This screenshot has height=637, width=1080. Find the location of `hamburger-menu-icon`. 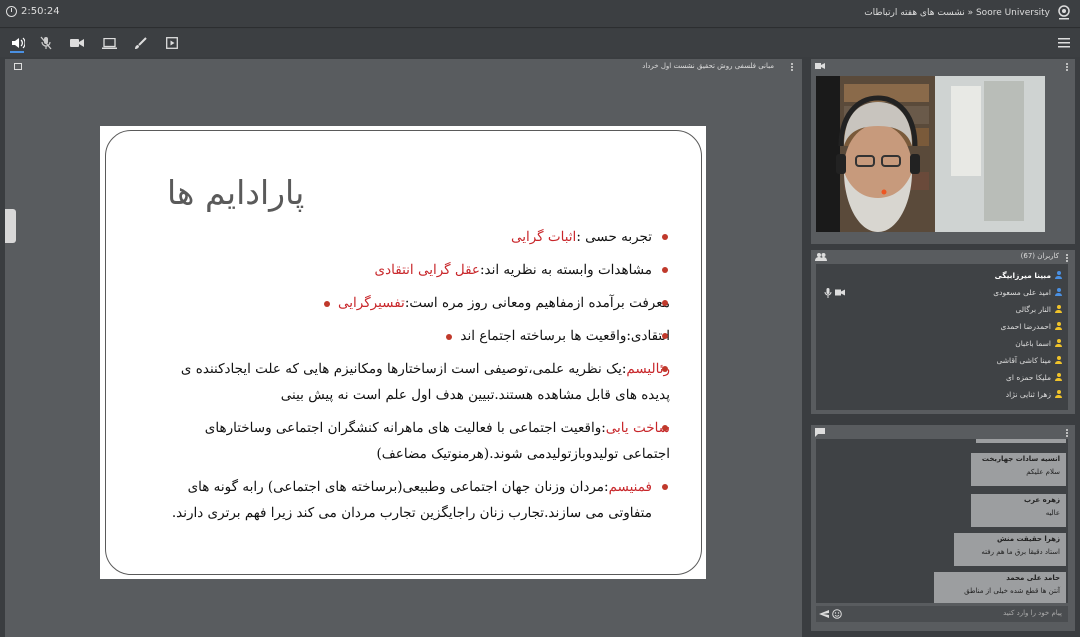

hamburger-menu-icon is located at coordinates (1064, 43).